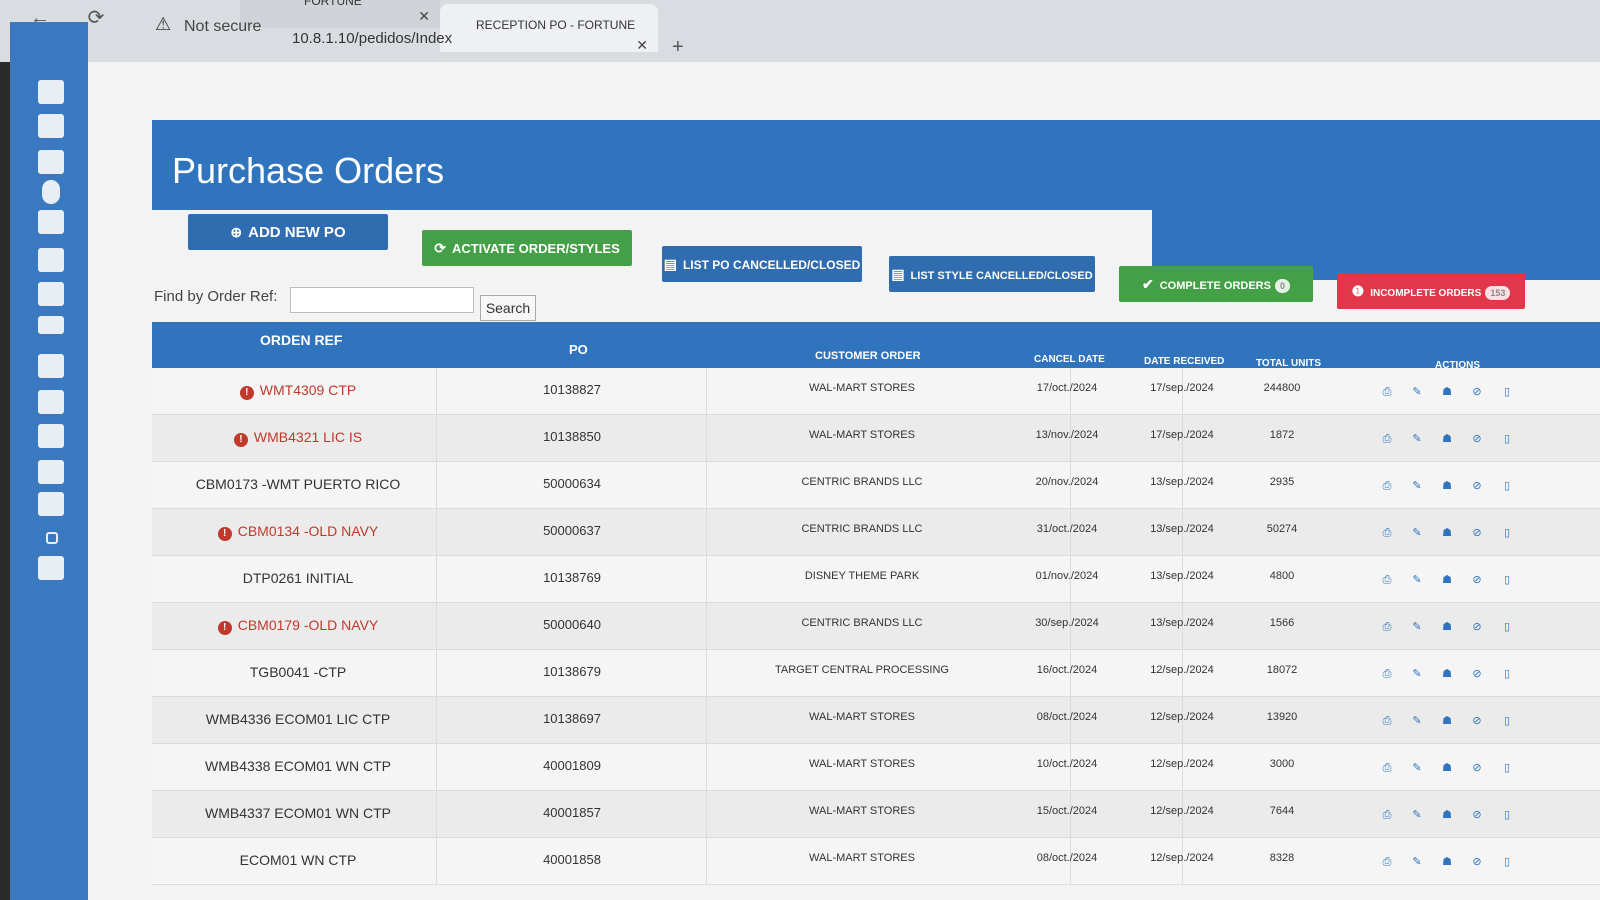 This screenshot has width=1600, height=900. I want to click on column-date-received: DATE RECEIVED, so click(1184, 361).